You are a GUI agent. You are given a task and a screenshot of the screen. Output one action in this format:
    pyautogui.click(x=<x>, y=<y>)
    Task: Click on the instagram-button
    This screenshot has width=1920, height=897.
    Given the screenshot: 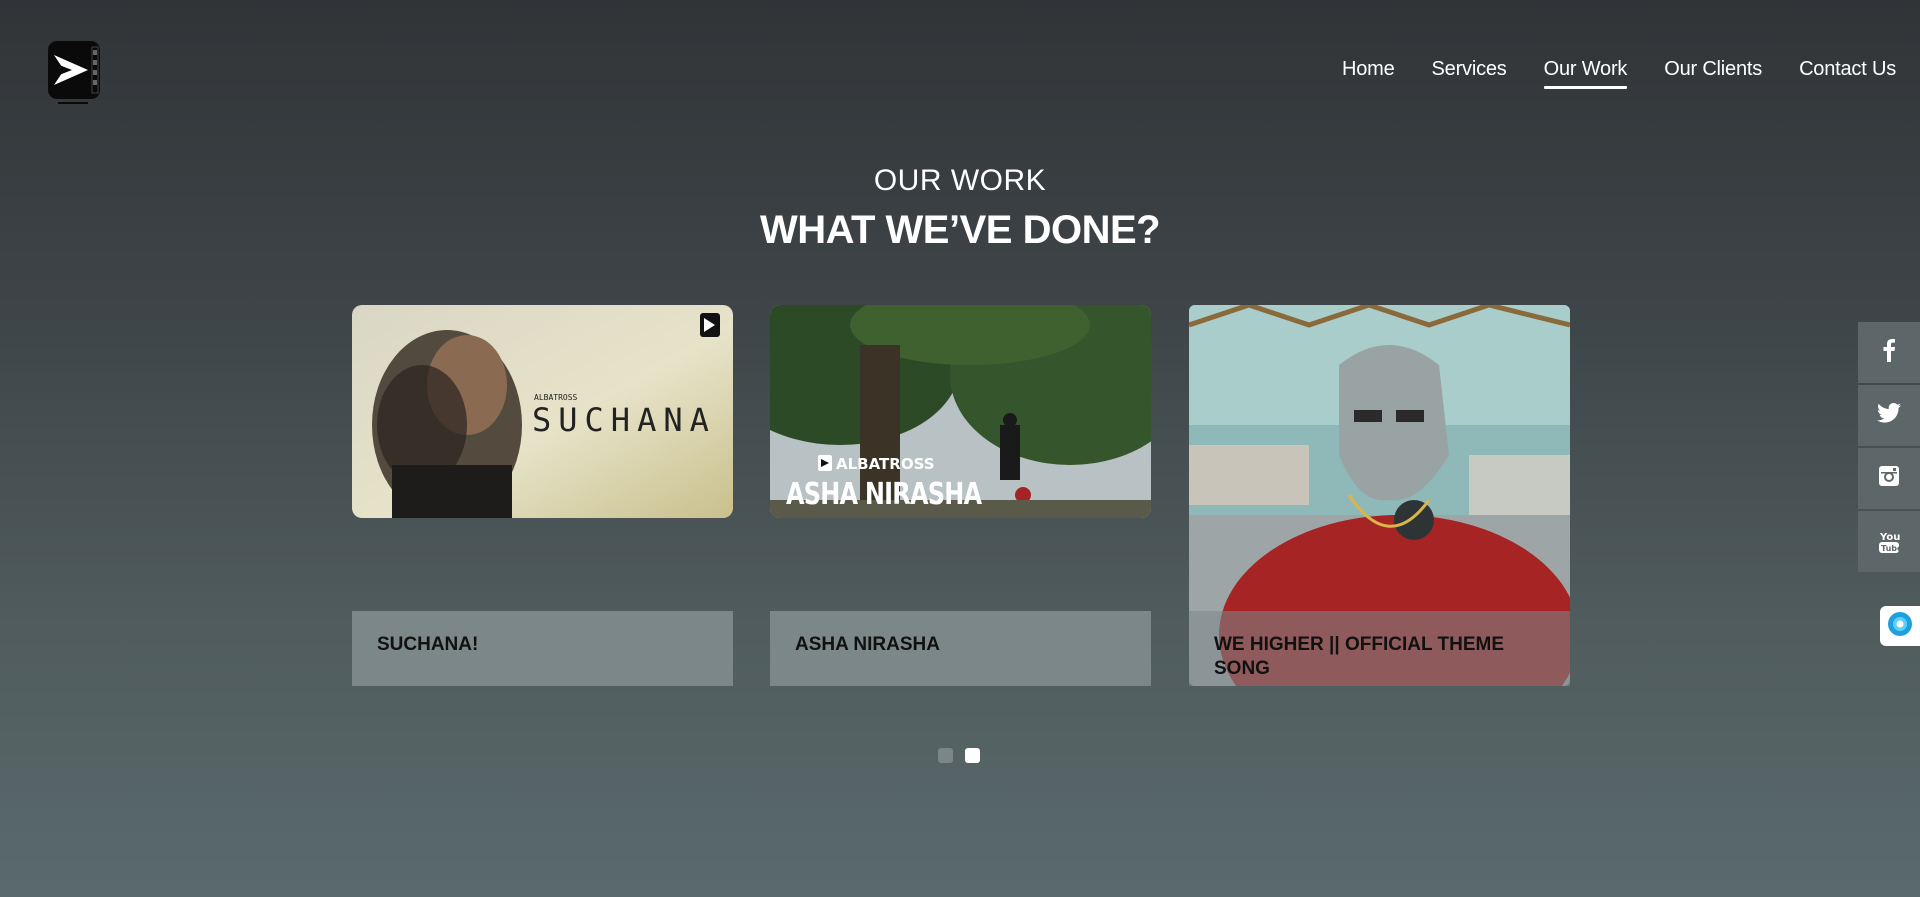 What is the action you would take?
    pyautogui.click(x=1889, y=478)
    